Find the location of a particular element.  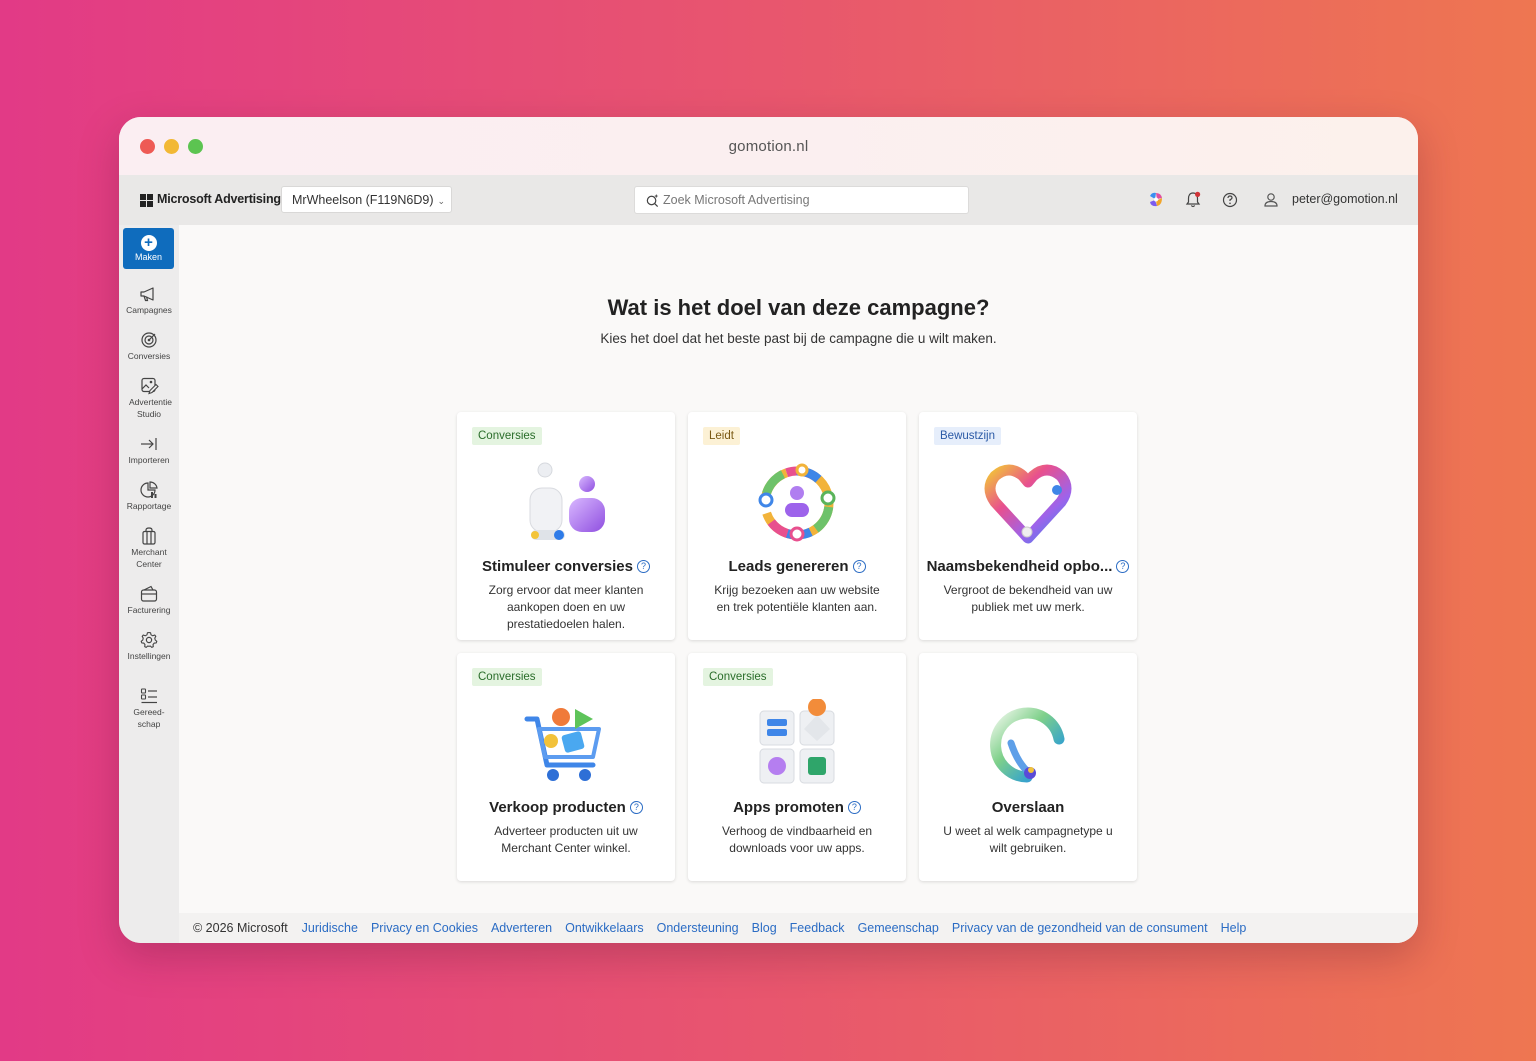

tools-list-icon is located at coordinates (148, 696).